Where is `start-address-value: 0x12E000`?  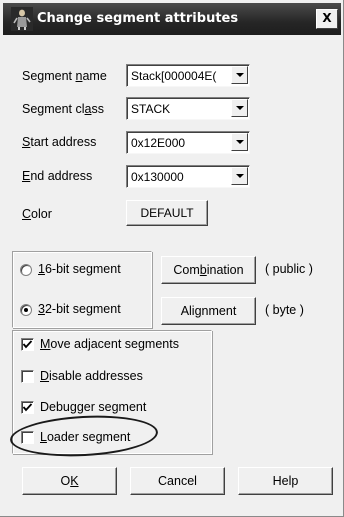
start-address-value: 0x12E000 is located at coordinates (158, 143).